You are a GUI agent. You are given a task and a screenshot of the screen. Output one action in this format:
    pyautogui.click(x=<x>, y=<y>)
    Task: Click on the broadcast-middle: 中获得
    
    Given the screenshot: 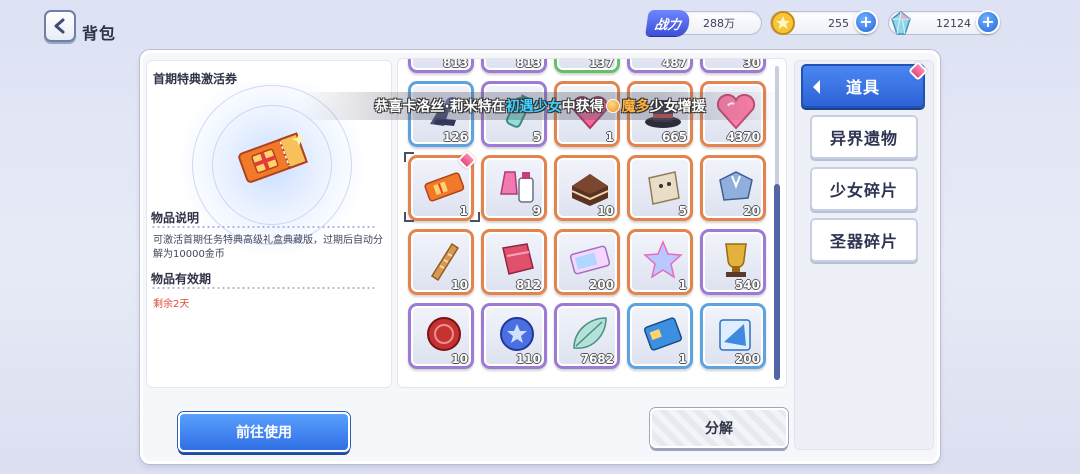 What is the action you would take?
    pyautogui.click(x=582, y=107)
    